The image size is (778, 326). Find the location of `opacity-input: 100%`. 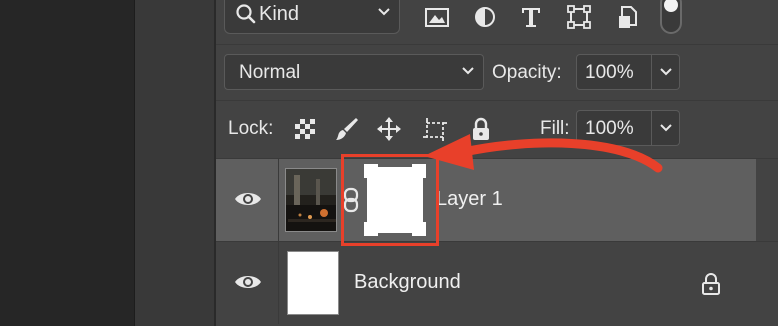

opacity-input: 100% is located at coordinates (614, 72).